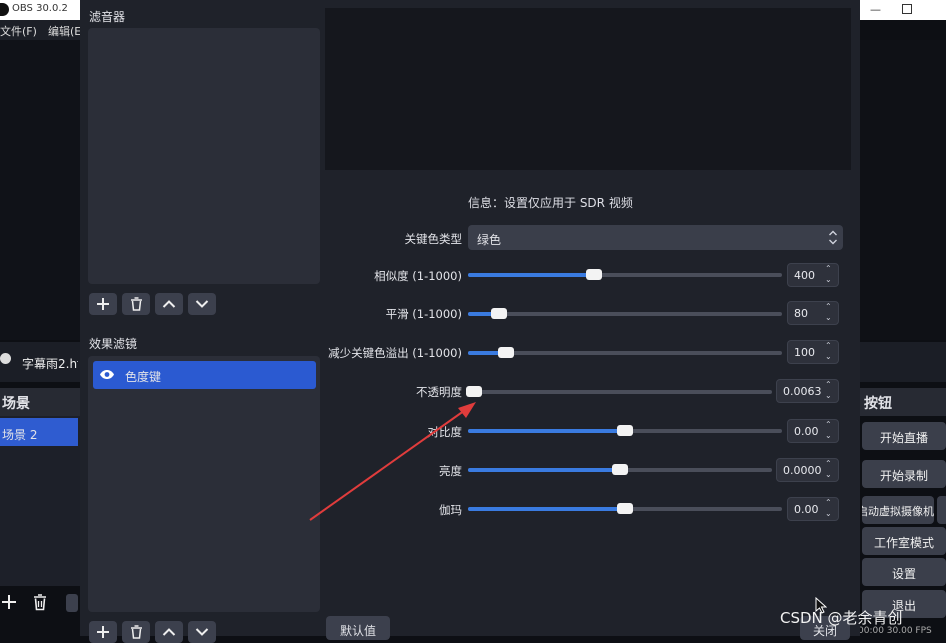  I want to click on source-name: 字幕雨2.ht, so click(50, 364).